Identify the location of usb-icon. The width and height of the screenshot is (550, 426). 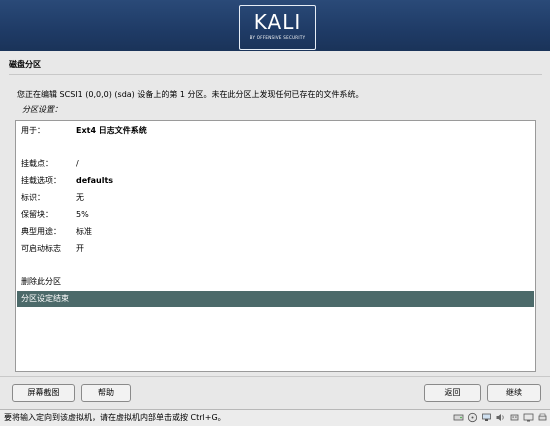
(514, 417).